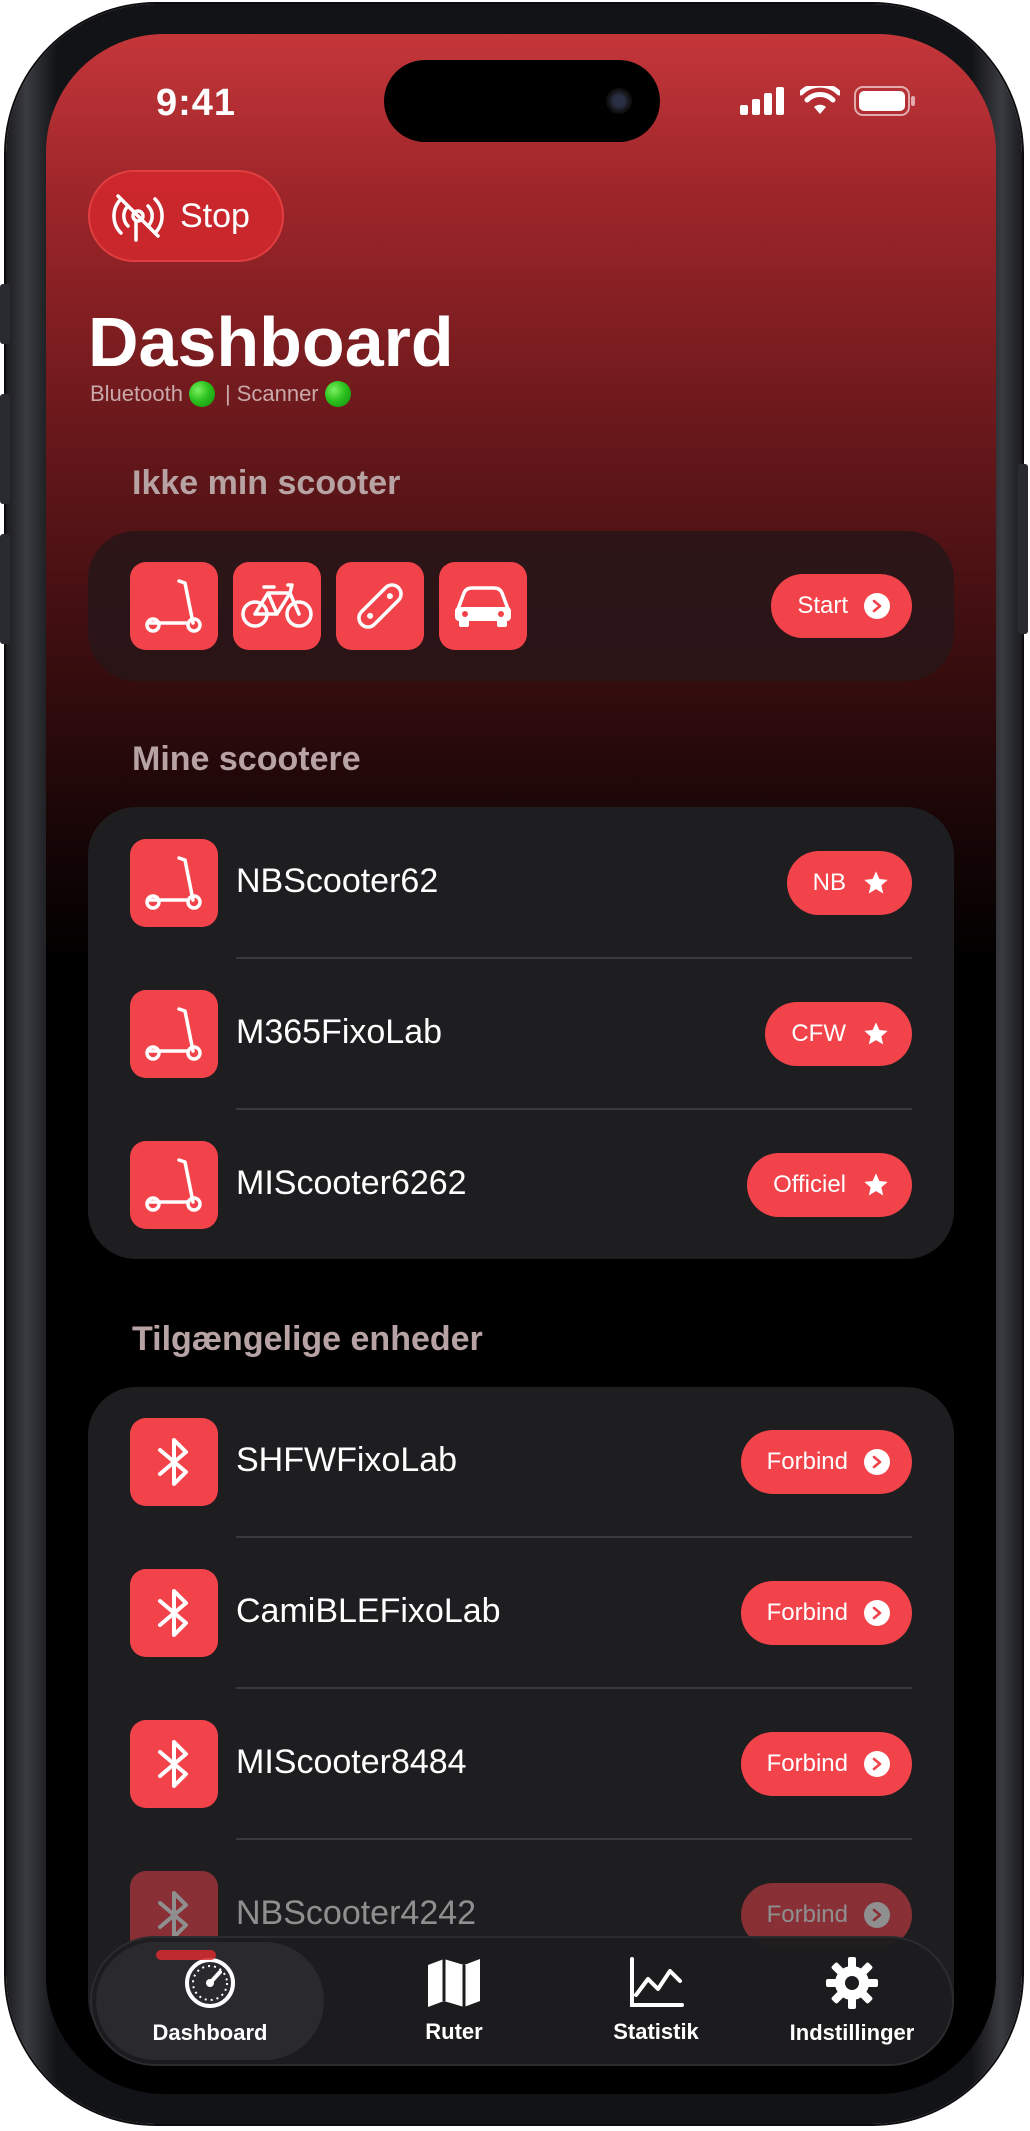 This screenshot has width=1030, height=2131. What do you see at coordinates (657, 1982) in the screenshot?
I see `chart-icon` at bounding box center [657, 1982].